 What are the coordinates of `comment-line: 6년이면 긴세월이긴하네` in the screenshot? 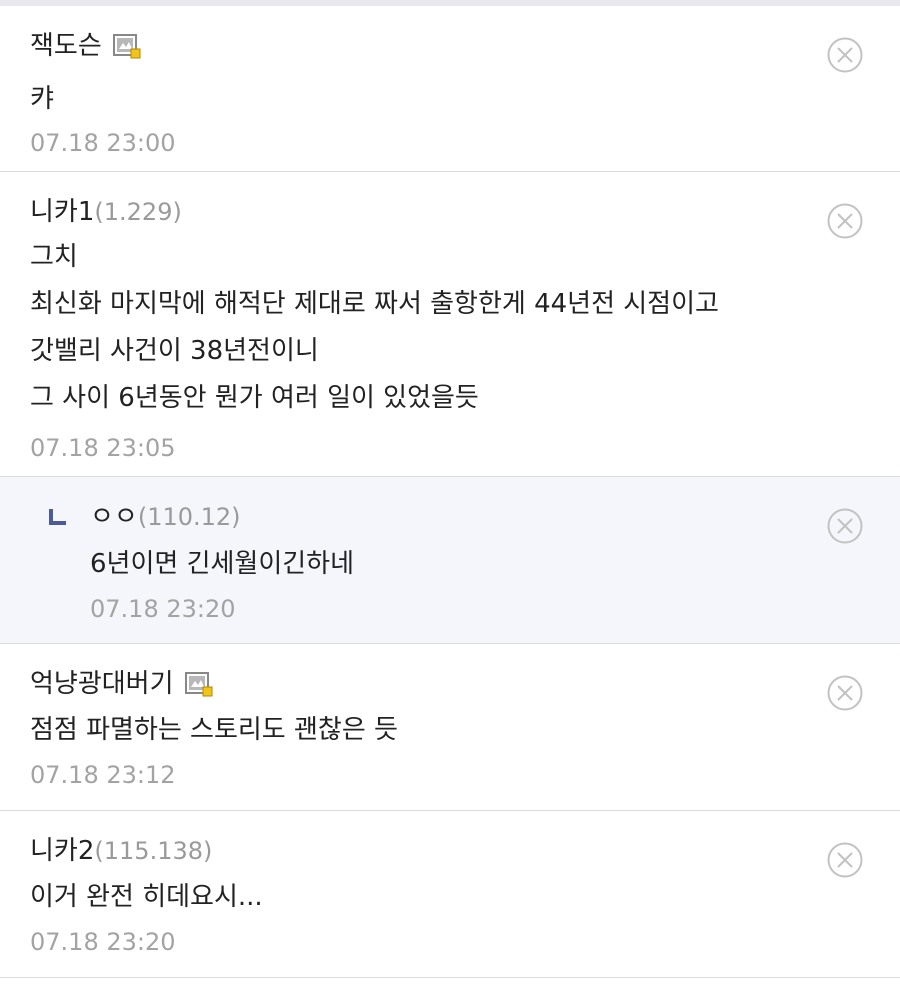 It's located at (222, 564).